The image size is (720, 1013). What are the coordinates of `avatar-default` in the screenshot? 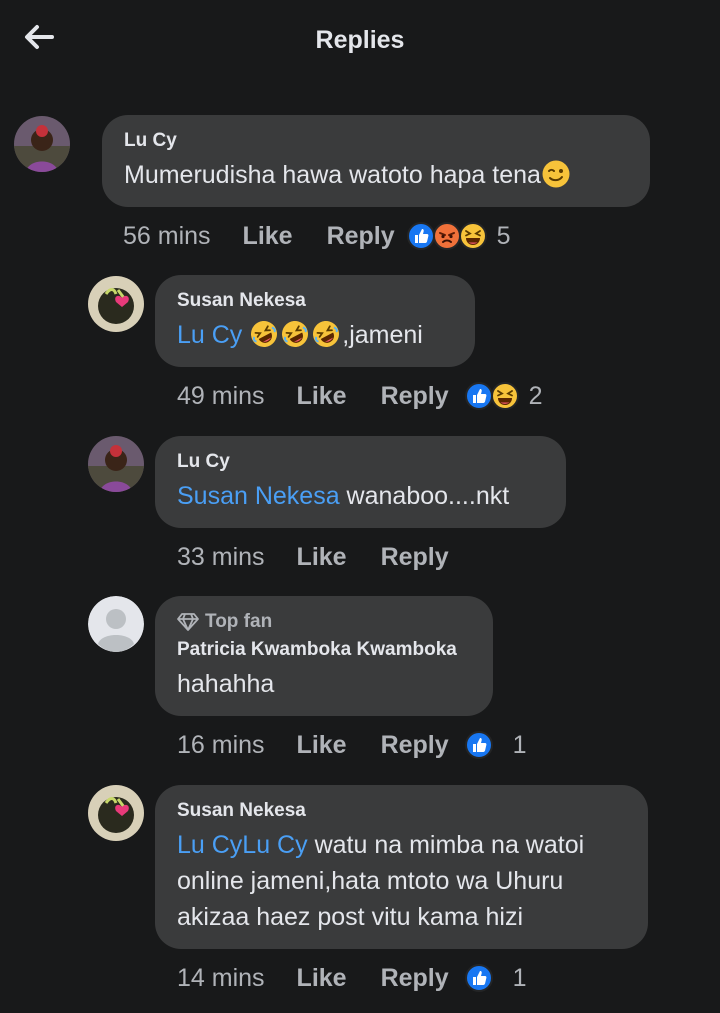 It's located at (116, 624).